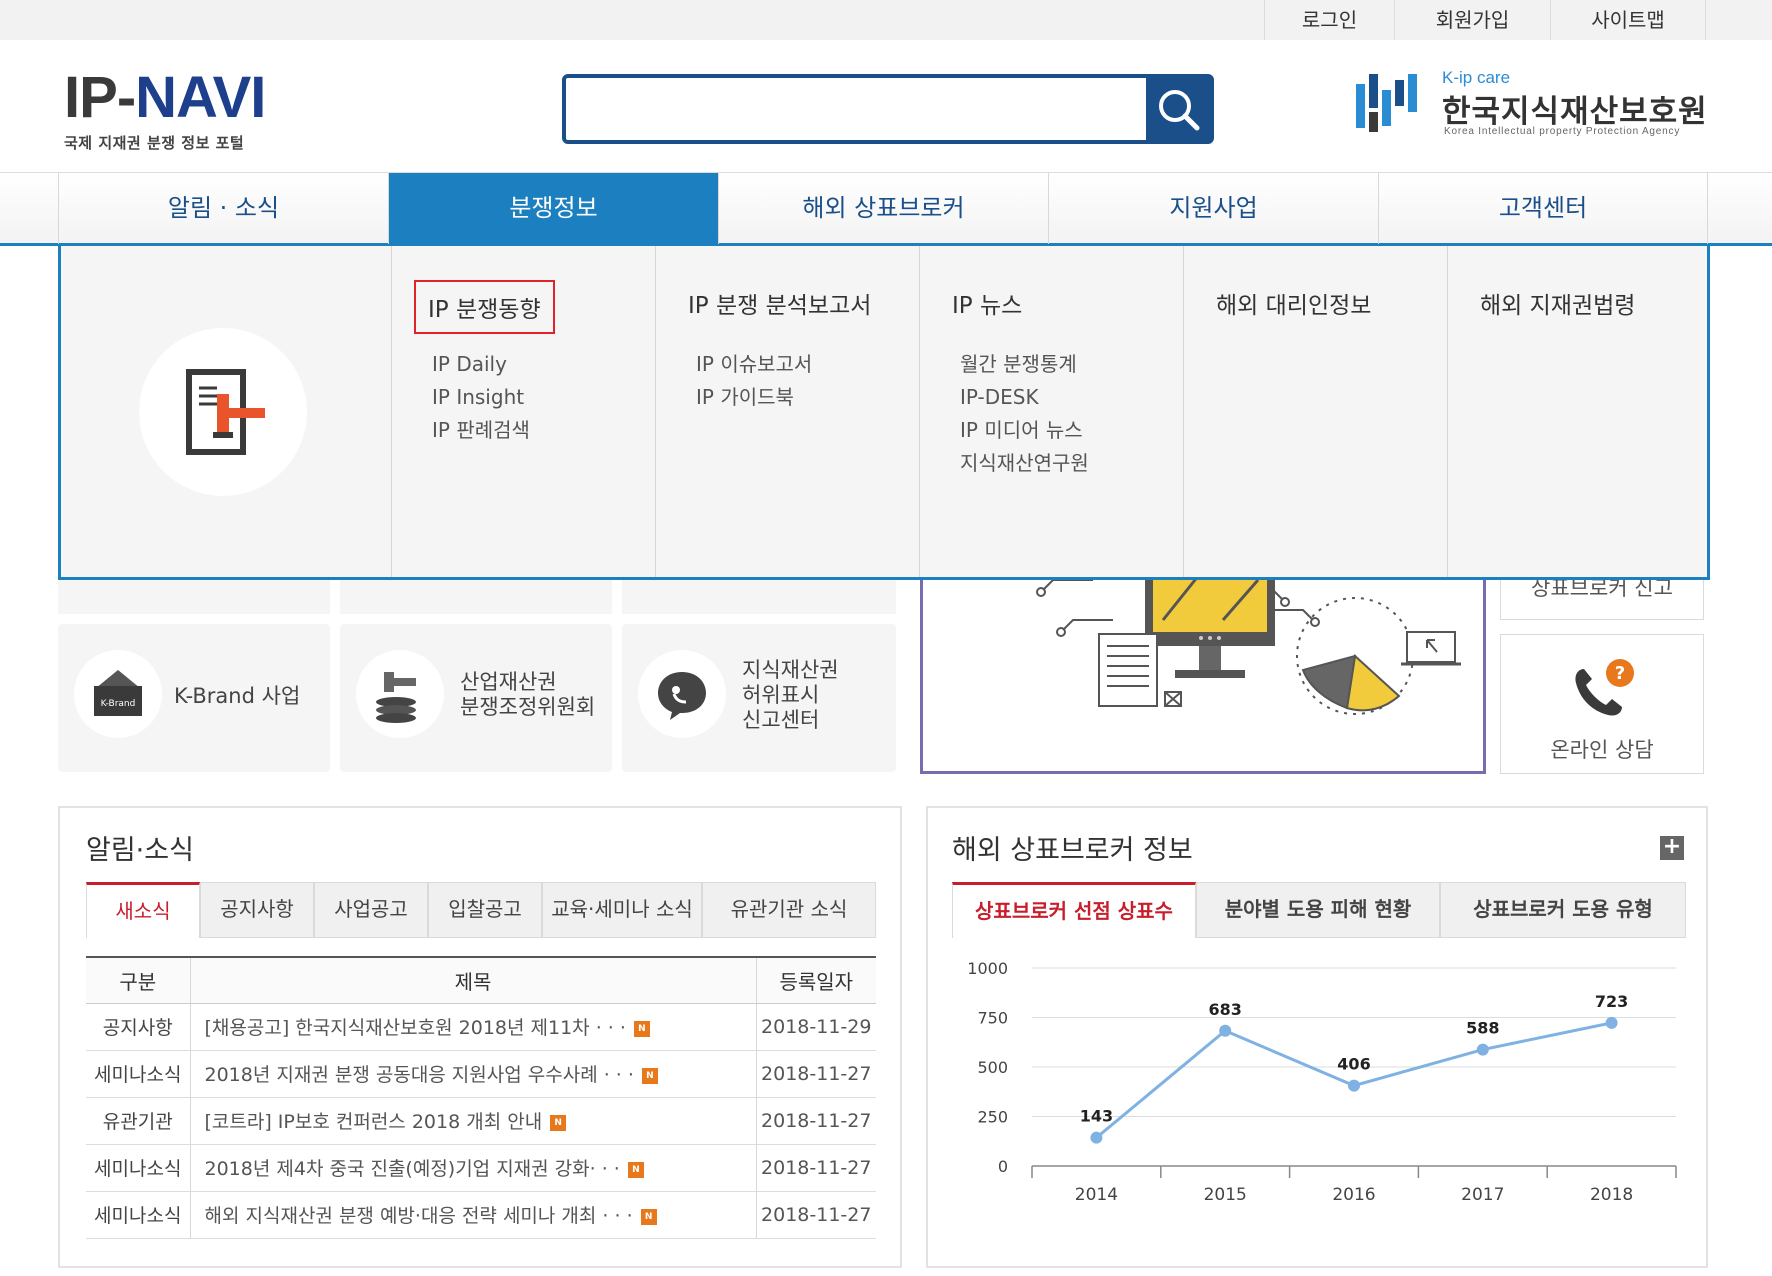  Describe the element at coordinates (1476, 77) in the screenshot. I see `kipa-care-text: K-ip care` at that location.